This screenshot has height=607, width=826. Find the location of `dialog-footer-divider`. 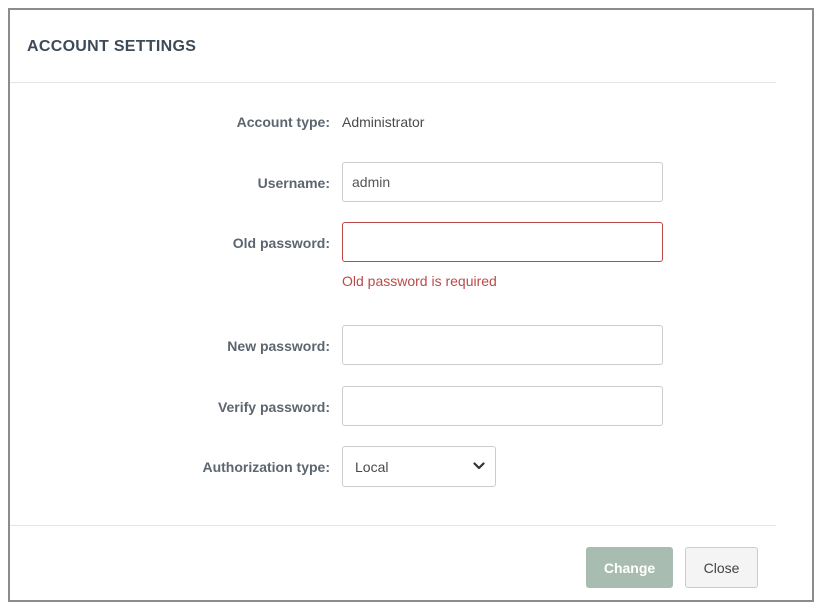

dialog-footer-divider is located at coordinates (393, 526).